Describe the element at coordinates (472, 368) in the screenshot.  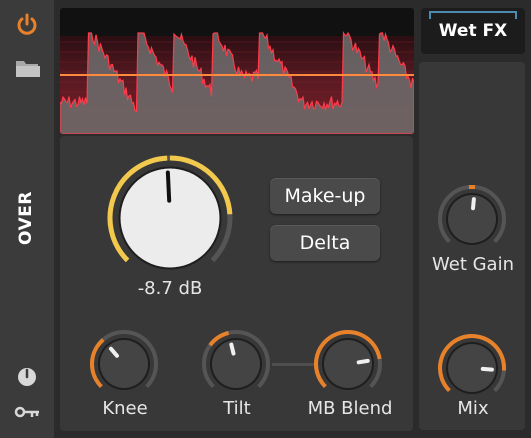
I see `mix-knob` at that location.